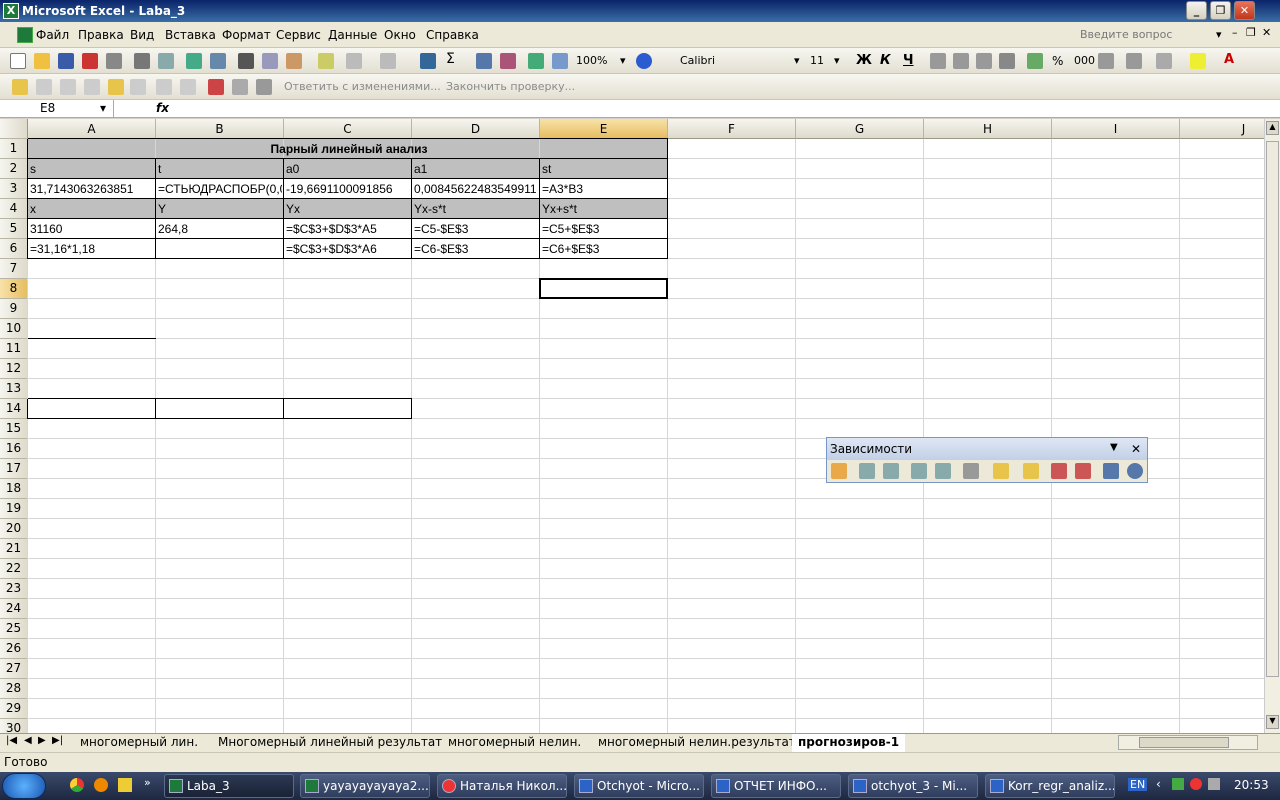 This screenshot has width=1280, height=800. Describe the element at coordinates (14, 569) in the screenshot. I see `row-header-22: 22` at that location.